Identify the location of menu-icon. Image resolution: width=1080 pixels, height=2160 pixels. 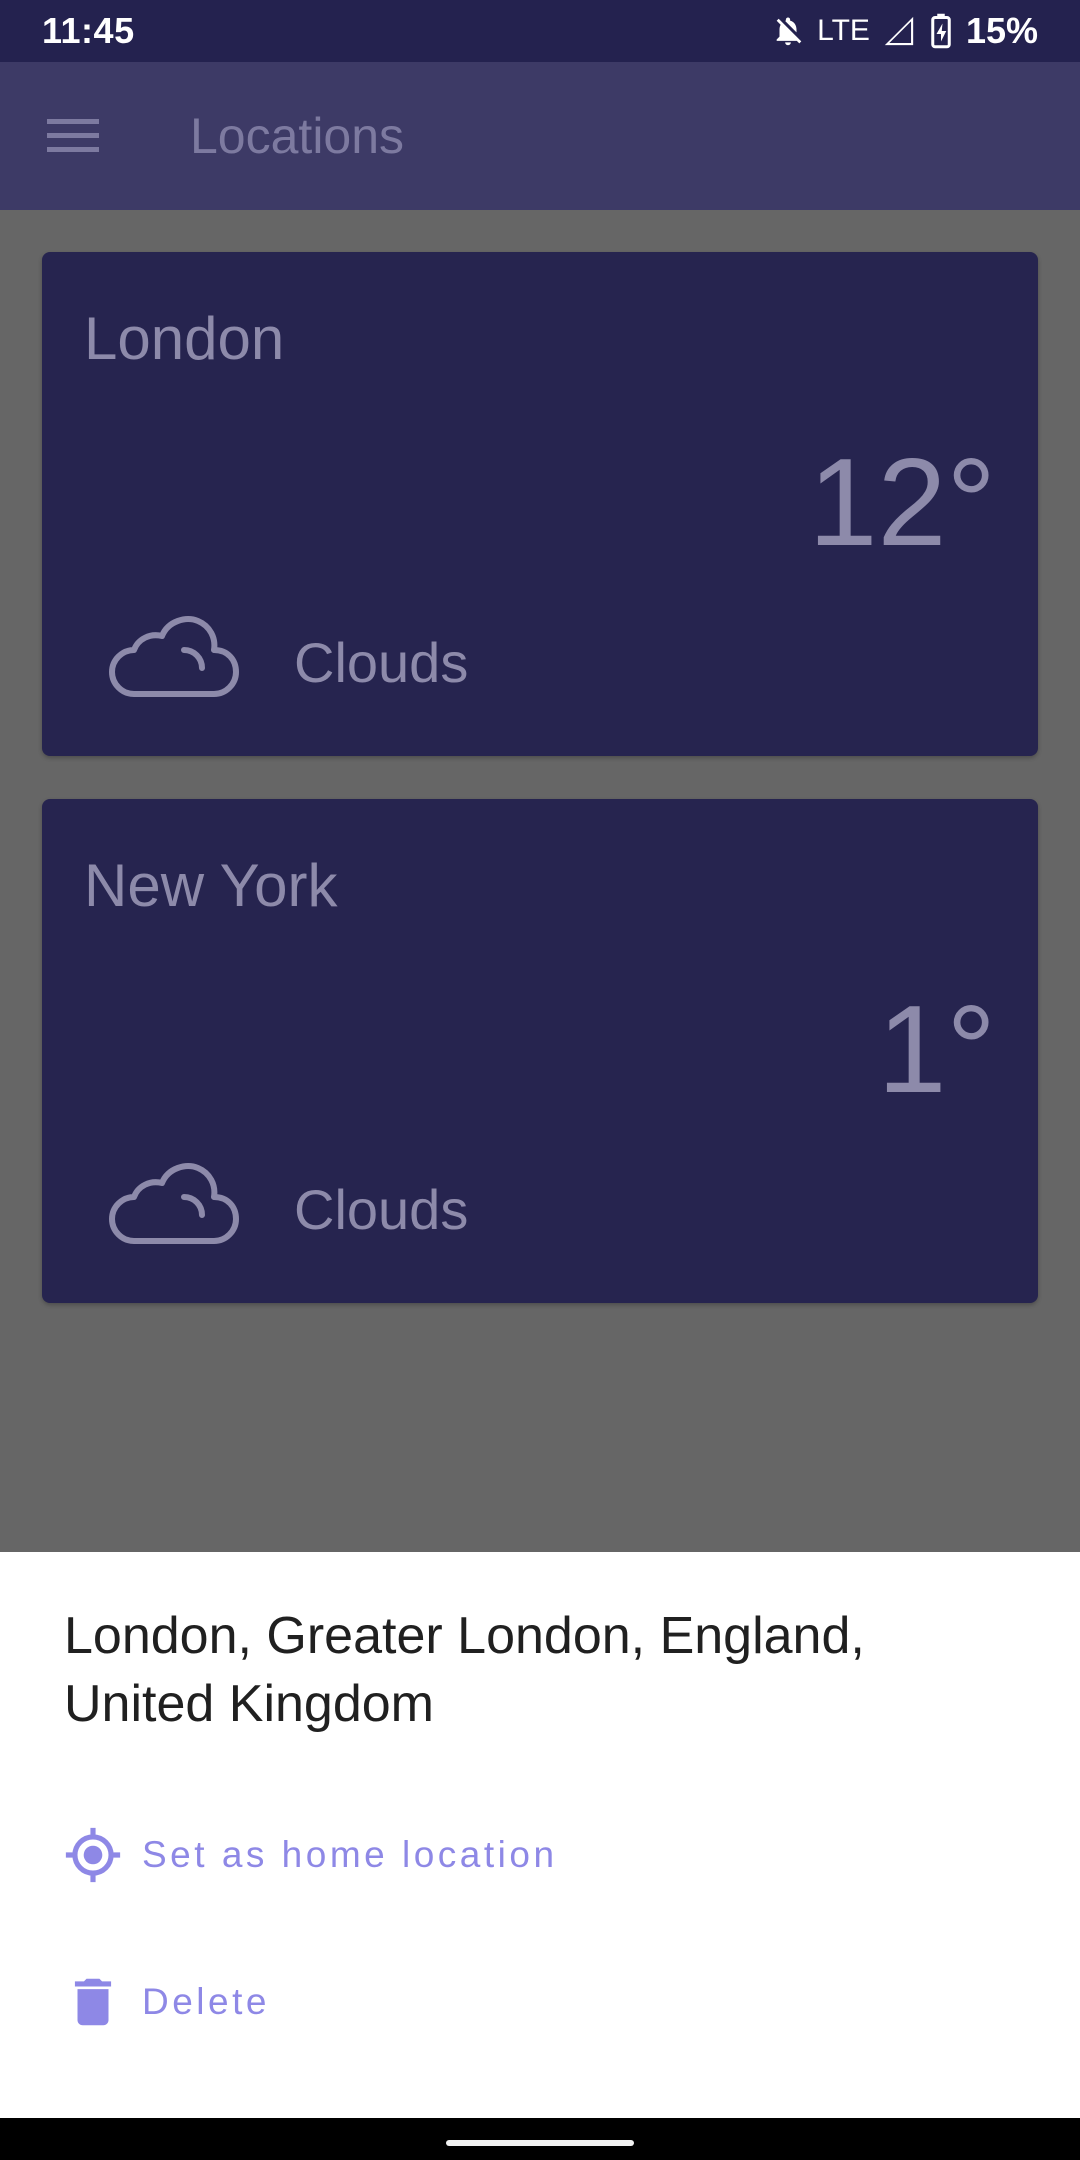
(73, 135).